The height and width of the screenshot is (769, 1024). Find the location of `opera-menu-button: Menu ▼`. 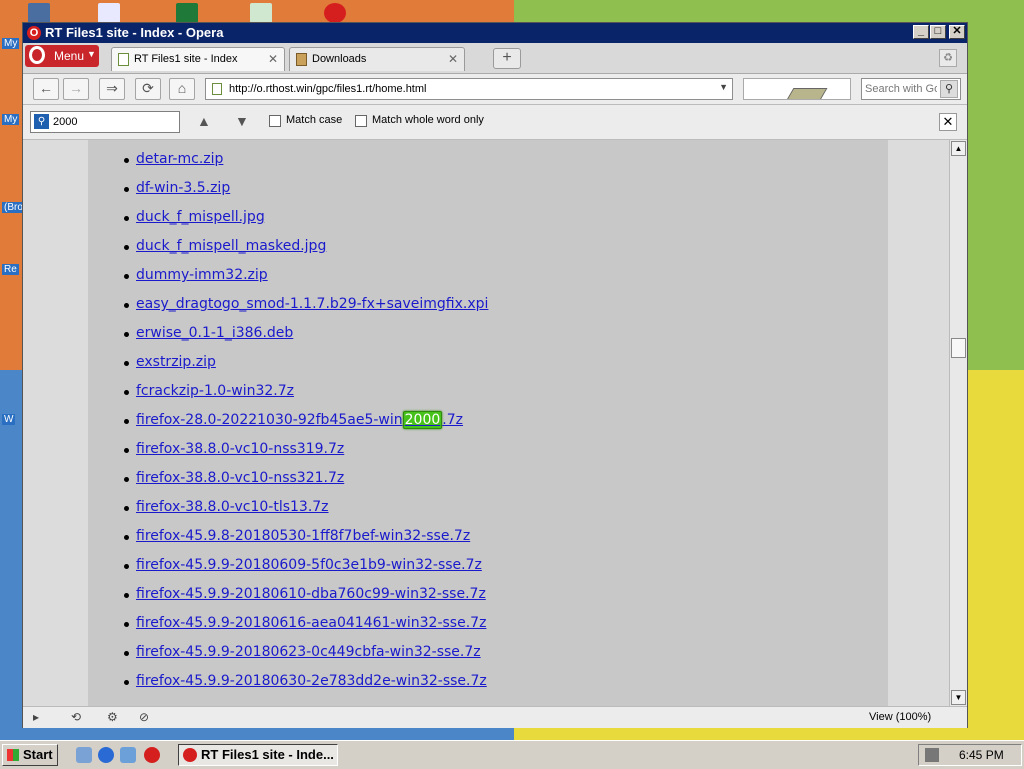

opera-menu-button: Menu ▼ is located at coordinates (62, 56).